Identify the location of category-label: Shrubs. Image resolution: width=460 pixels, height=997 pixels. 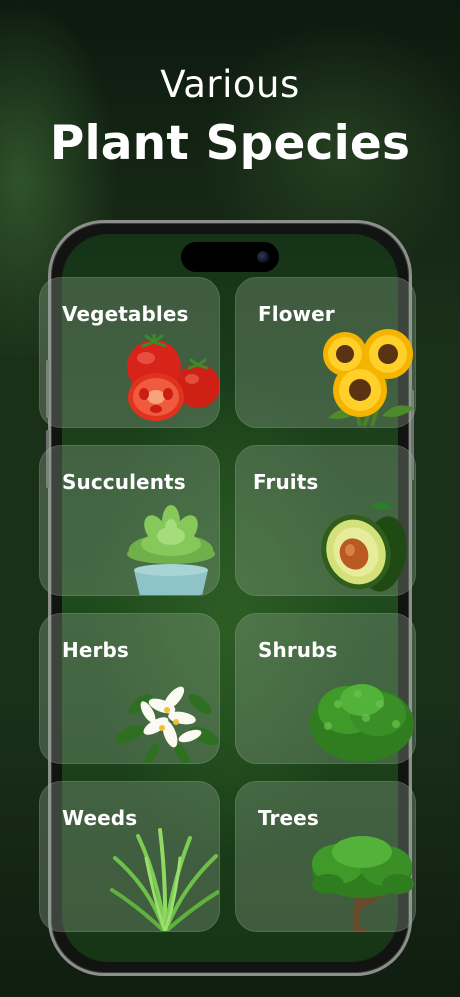
(298, 650).